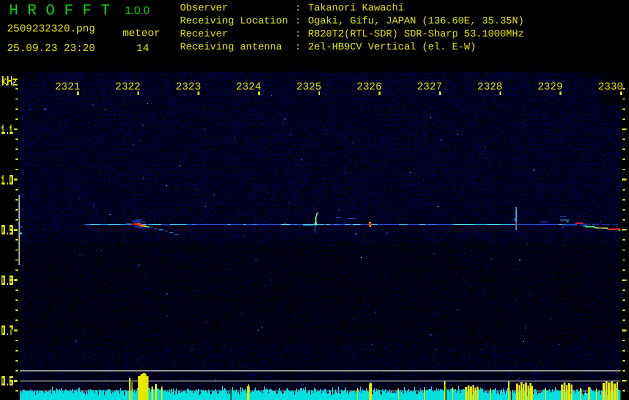  Describe the element at coordinates (188, 87) in the screenshot. I see `svg-text: 2323` at that location.